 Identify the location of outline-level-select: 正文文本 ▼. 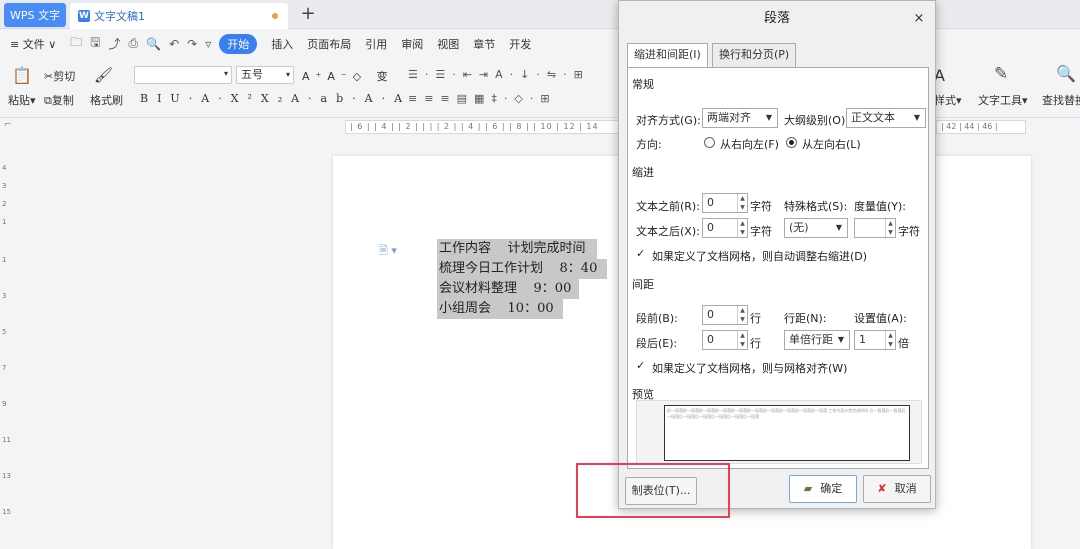
(886, 118).